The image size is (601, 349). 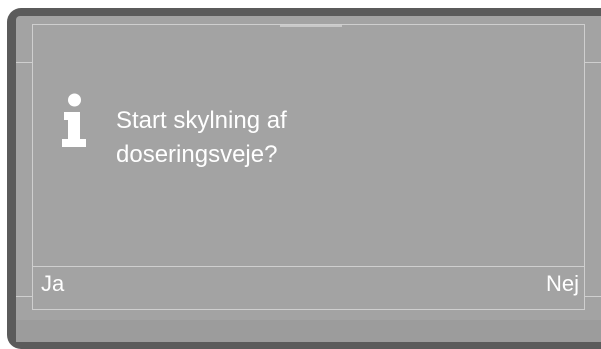 What do you see at coordinates (592, 296) in the screenshot?
I see `frame-tick-right-bottom` at bounding box center [592, 296].